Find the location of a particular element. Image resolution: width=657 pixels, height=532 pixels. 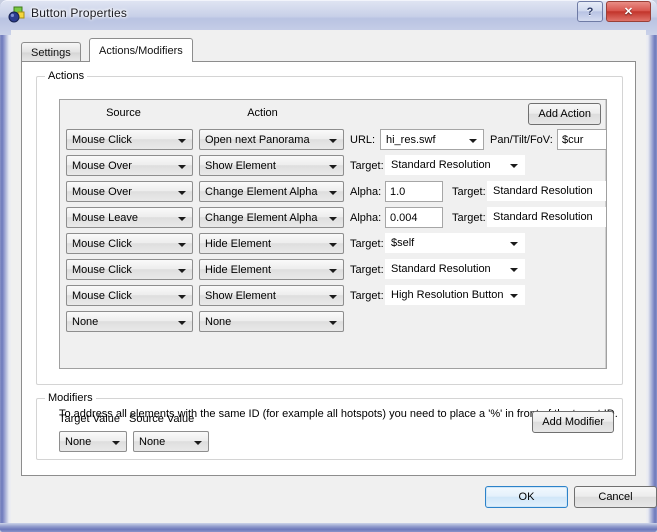

action-row-6-source-select: Mouse Click is located at coordinates (129, 269).